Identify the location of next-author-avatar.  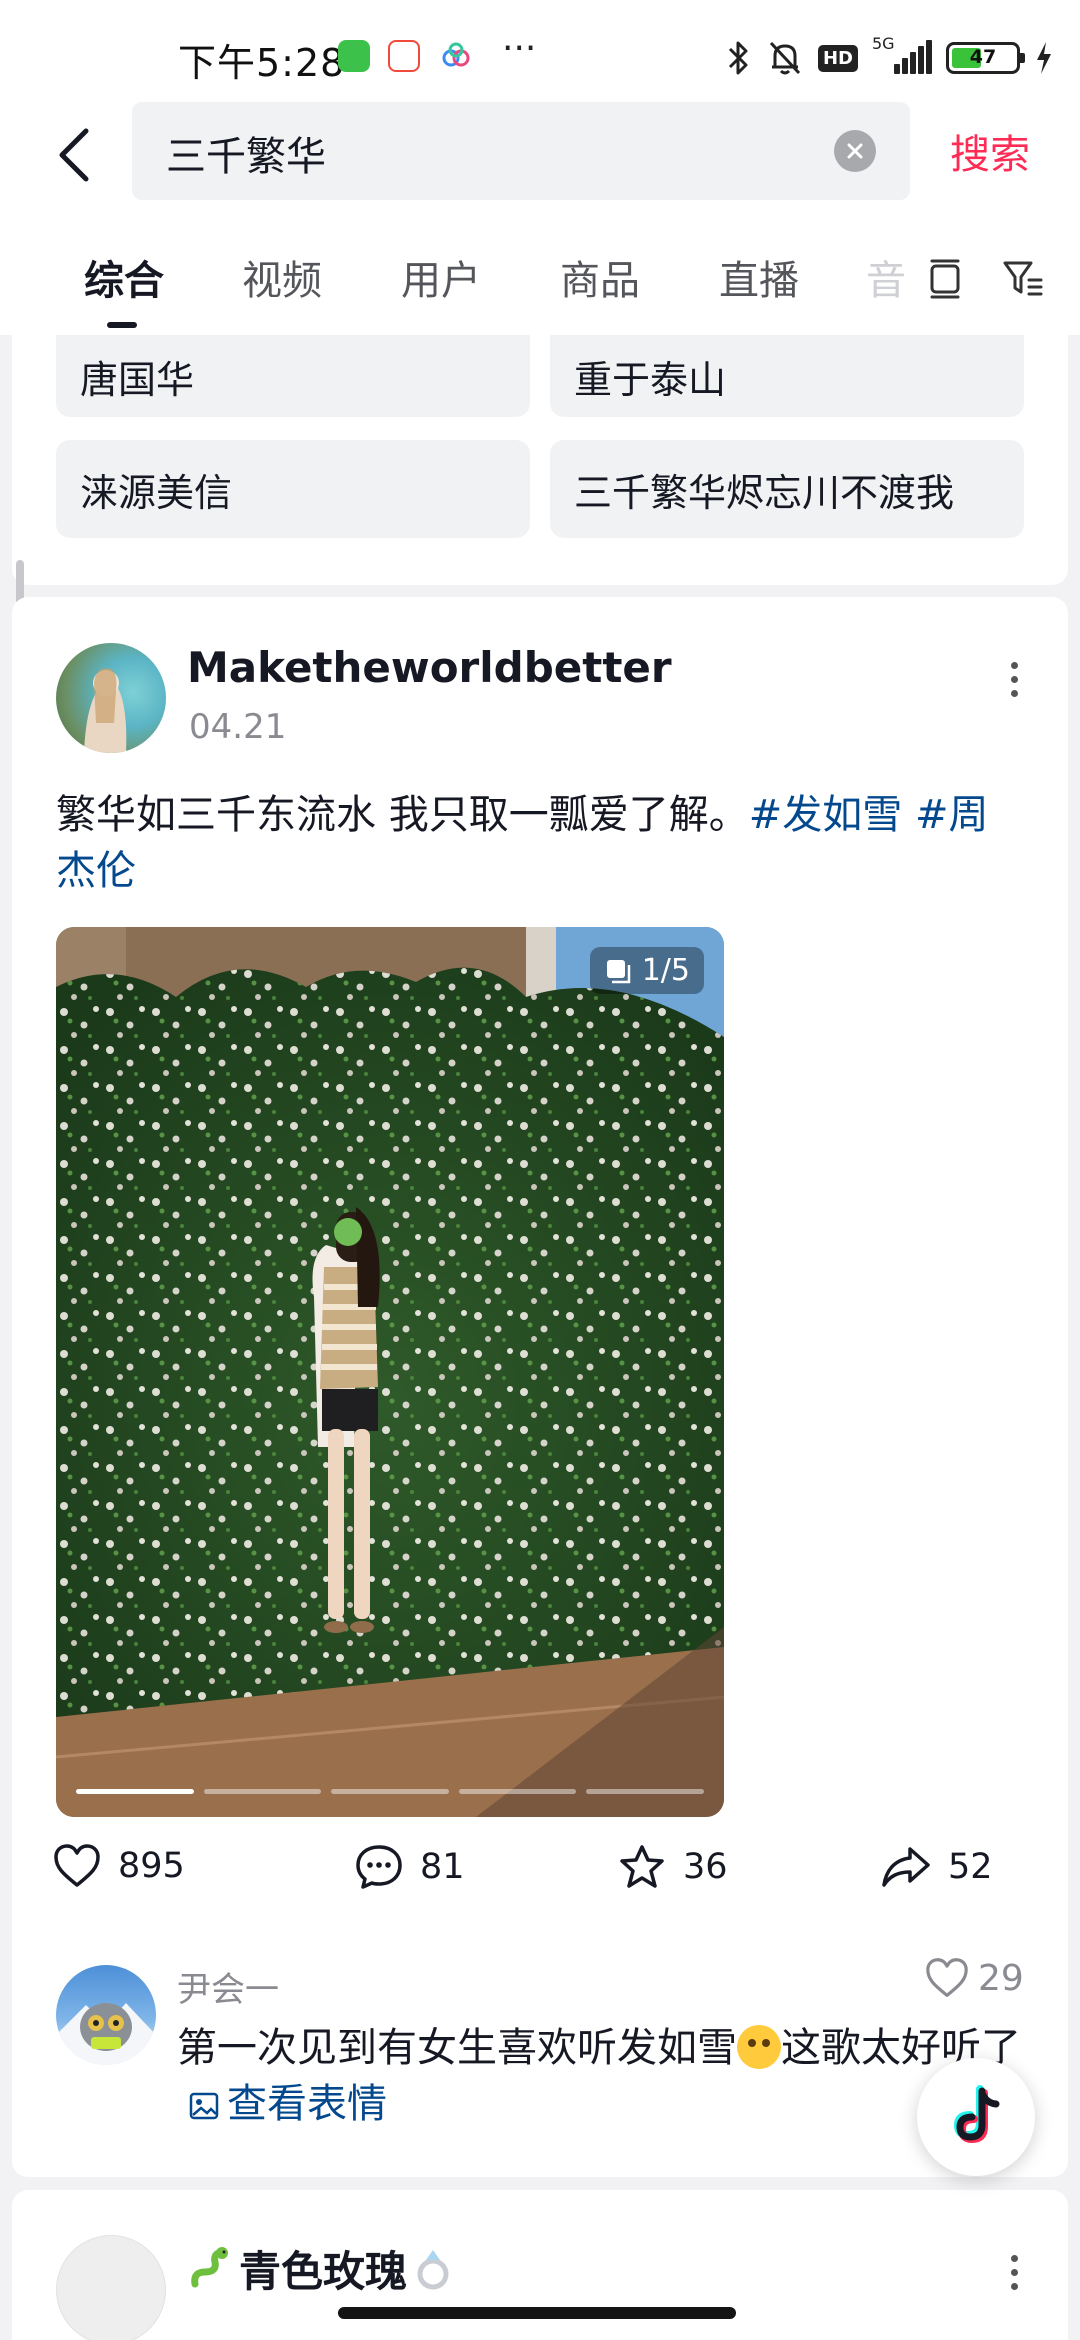
(111, 2287).